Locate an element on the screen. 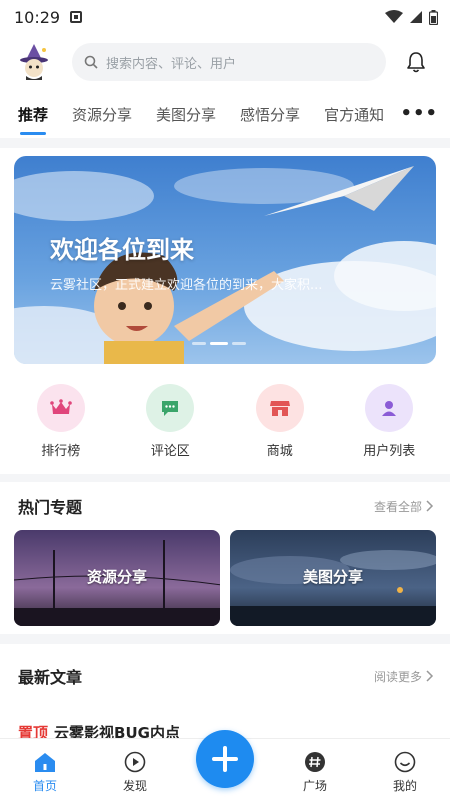 Image resolution: width=450 pixels, height=800 pixels. nav-profile: 我的 is located at coordinates (405, 772).